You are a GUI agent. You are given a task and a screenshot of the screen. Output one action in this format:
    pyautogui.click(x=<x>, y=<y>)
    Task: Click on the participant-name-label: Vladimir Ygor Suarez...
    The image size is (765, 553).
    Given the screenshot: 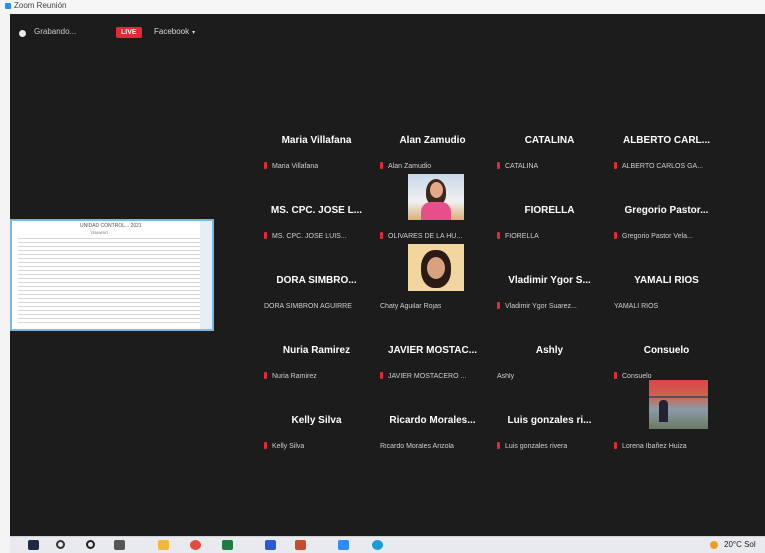 What is the action you would take?
    pyautogui.click(x=537, y=306)
    